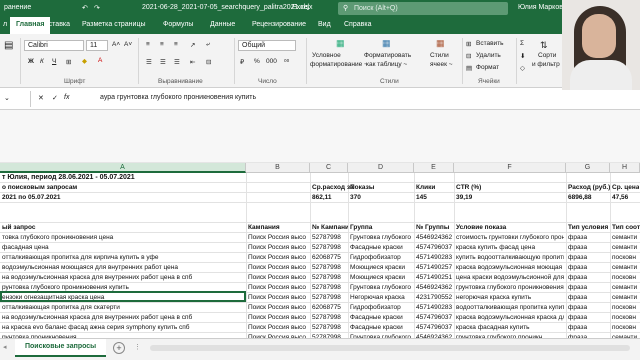 The width and height of the screenshot is (640, 360). I want to click on table-header-query: ый запрос, so click(19, 228).